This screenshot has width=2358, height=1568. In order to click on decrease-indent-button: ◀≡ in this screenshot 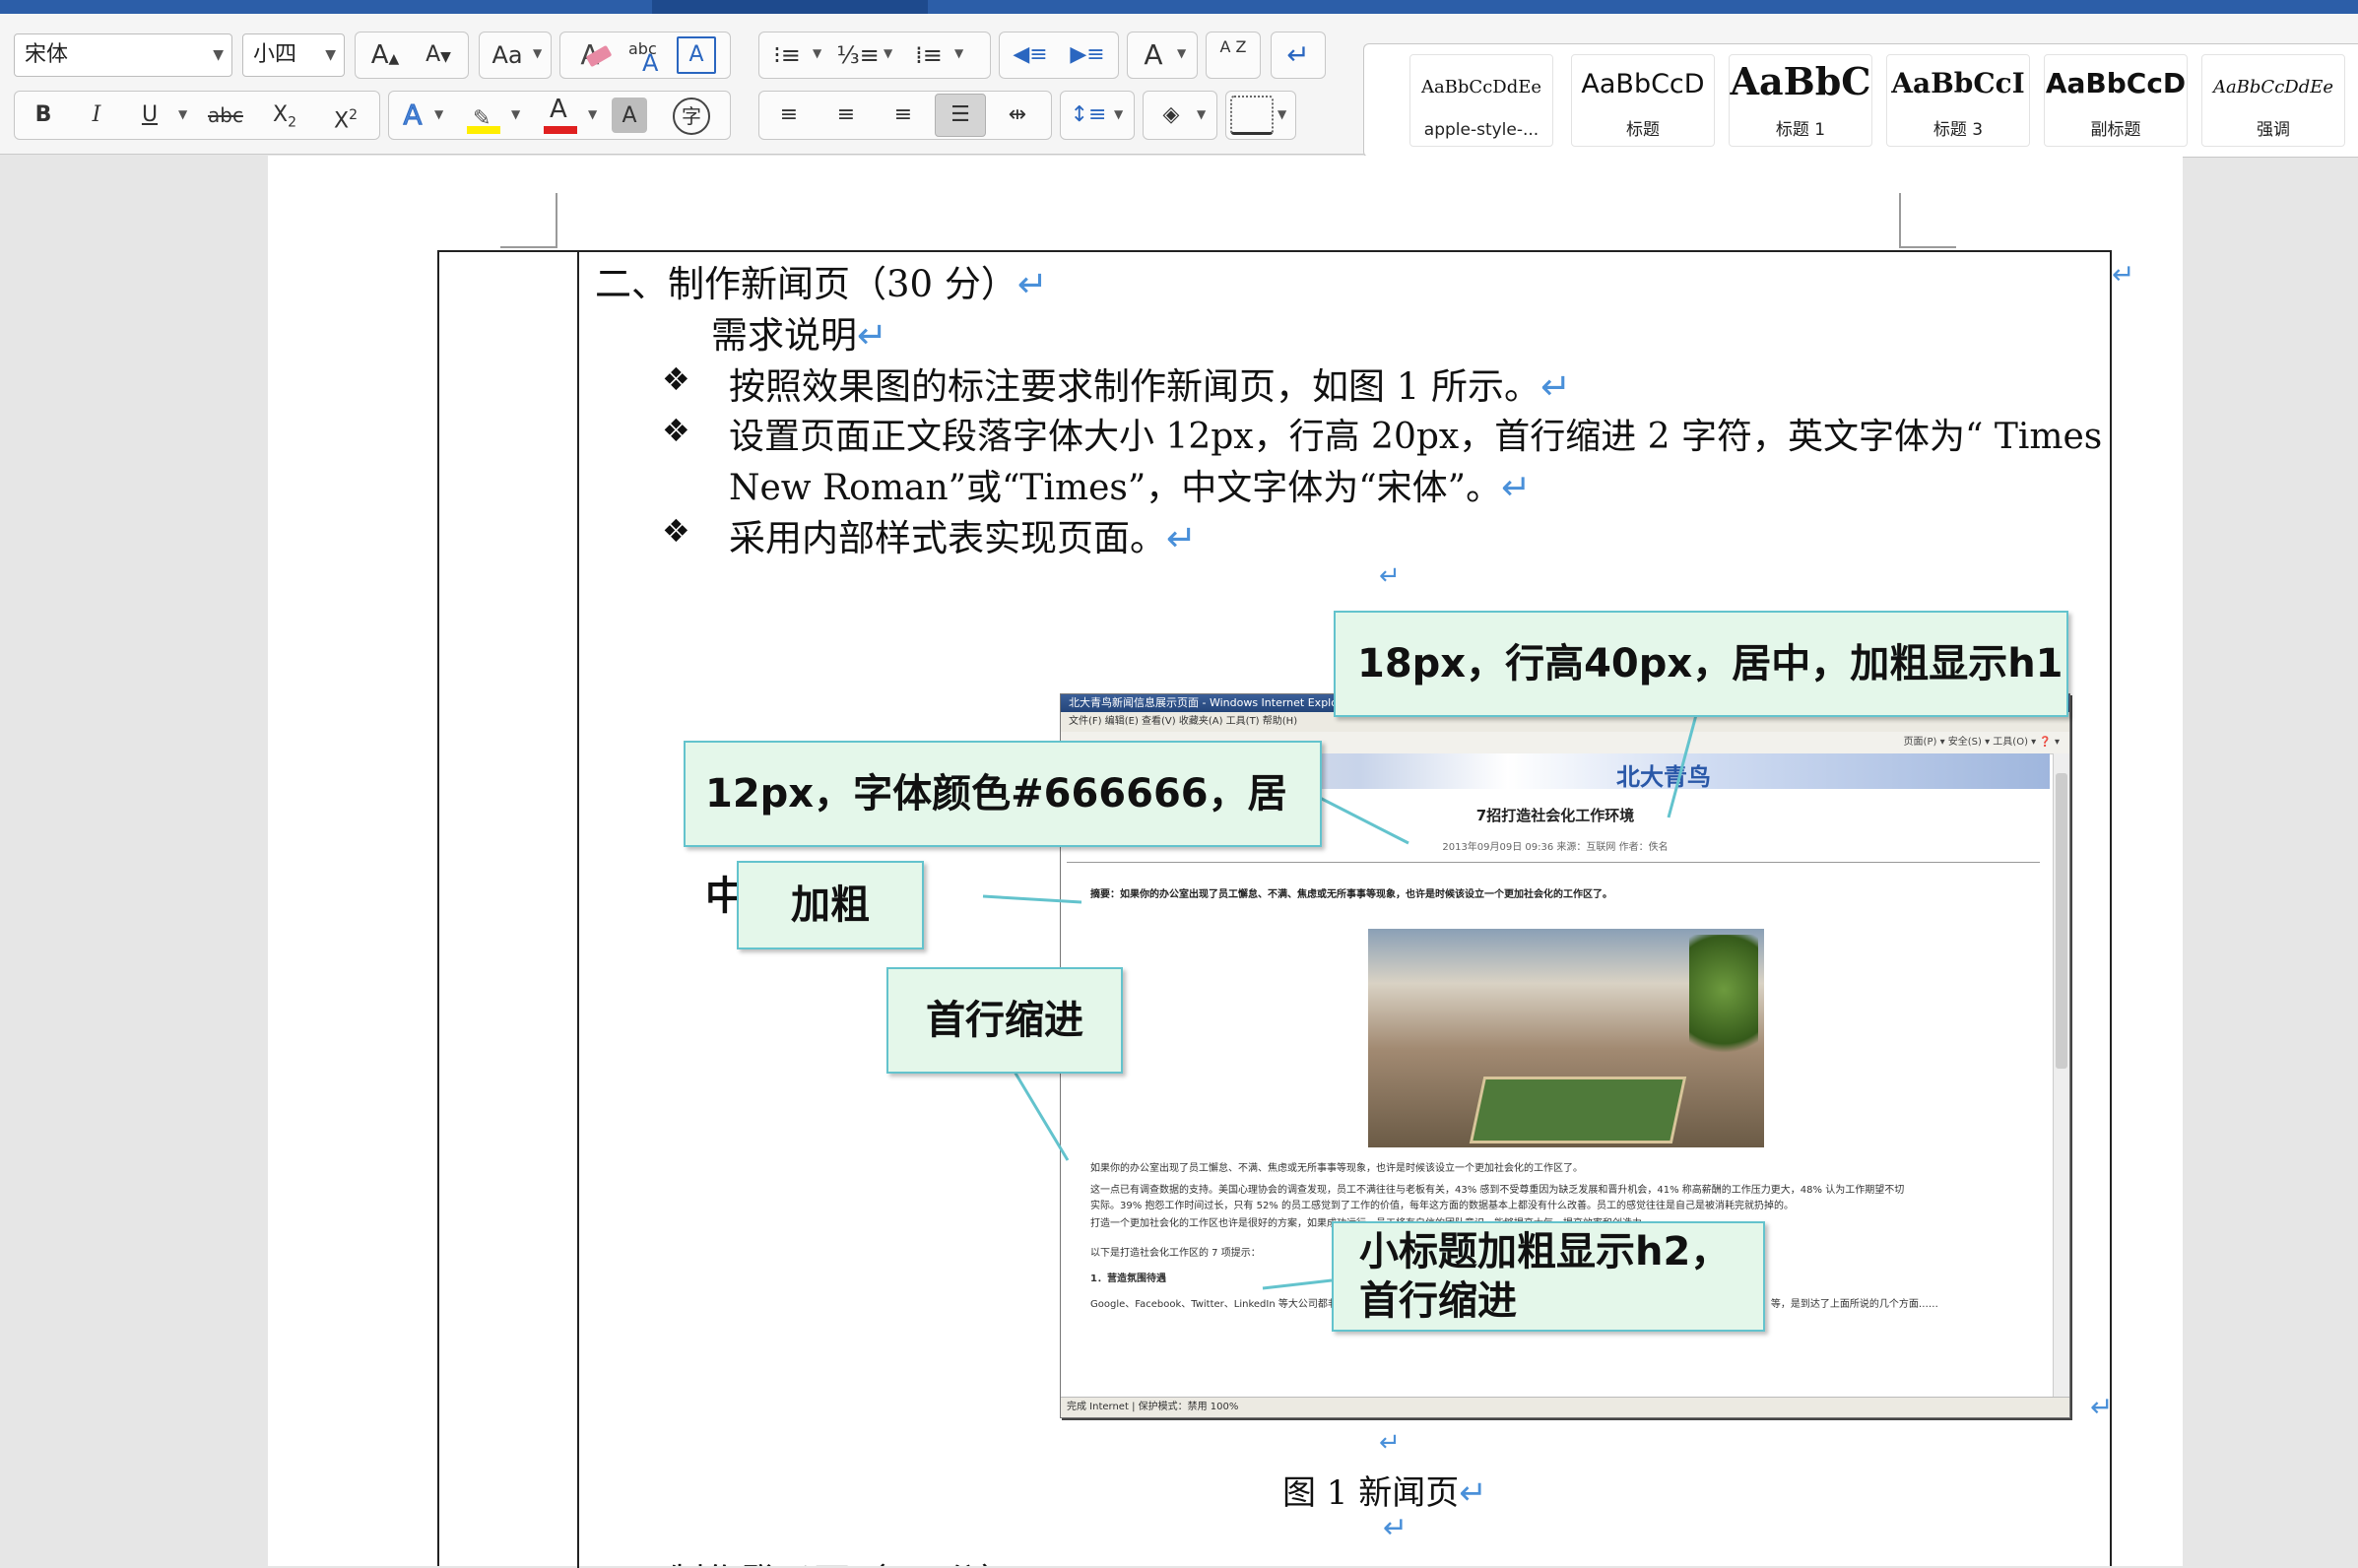, I will do `click(1030, 55)`.